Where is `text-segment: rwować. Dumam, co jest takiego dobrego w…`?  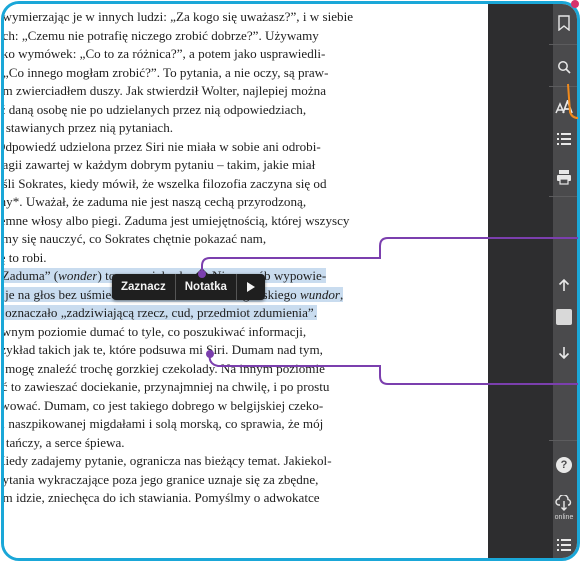 text-segment: rwować. Dumam, co jest takiego dobrego w… is located at coordinates (163, 405).